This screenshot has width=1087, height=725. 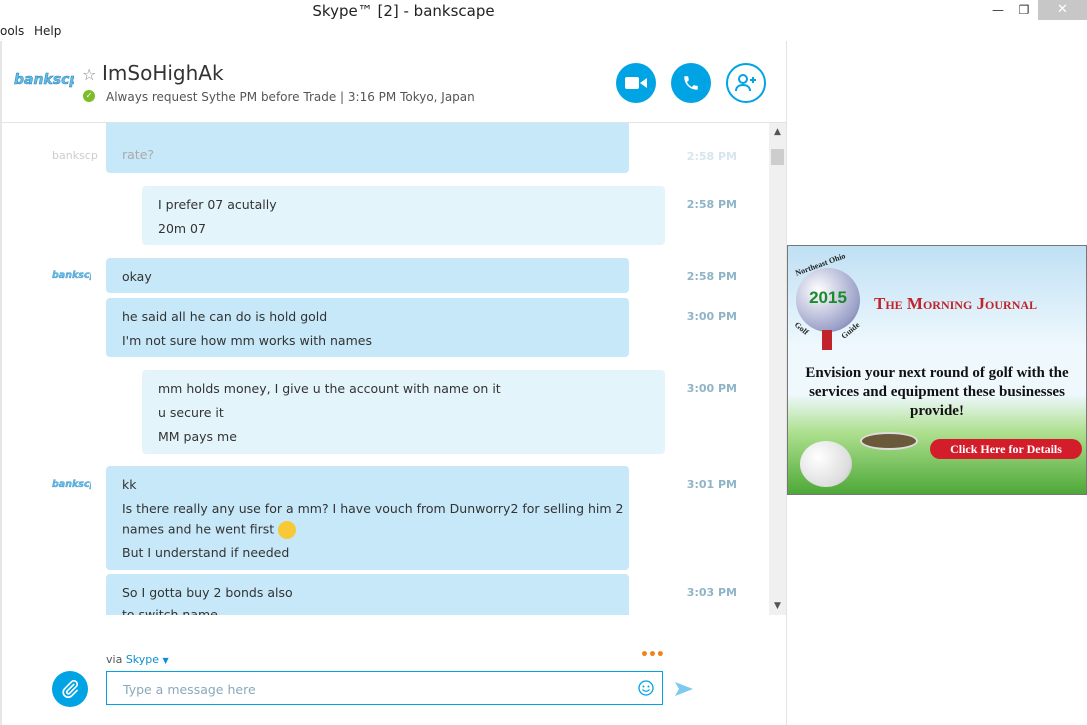 I want to click on via-label: via, so click(x=114, y=659).